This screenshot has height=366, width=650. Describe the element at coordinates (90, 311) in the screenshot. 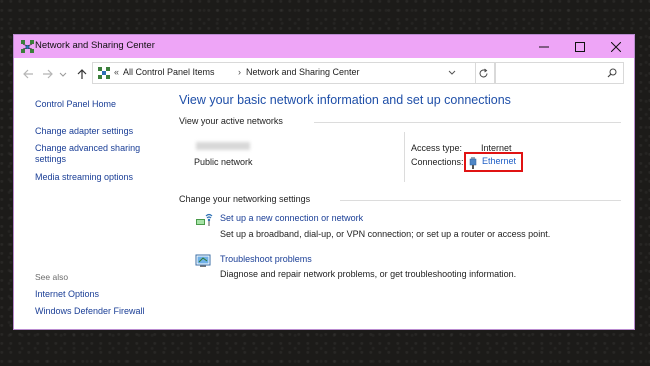

I see `see-also-windows-defender-firewall: Windows Defender Firewall` at that location.